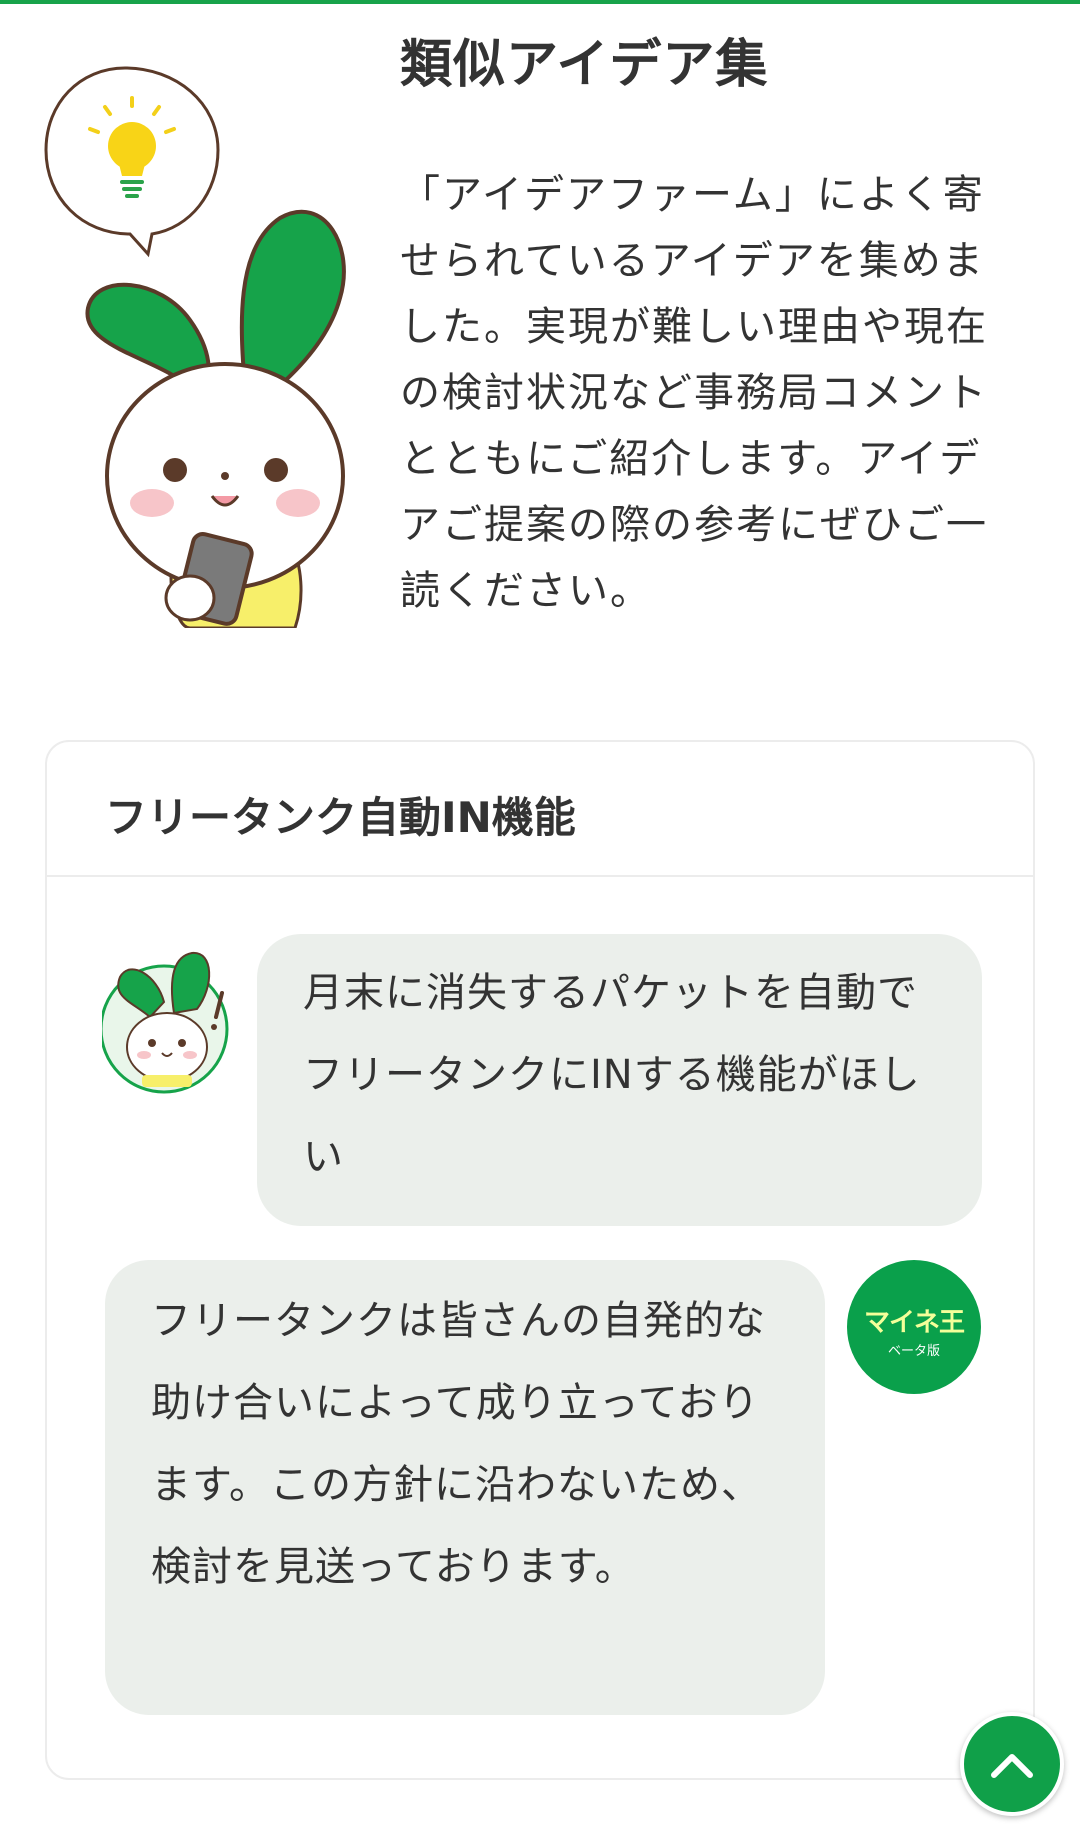 The image size is (1080, 1835). I want to click on brand-name: マイネ王, so click(914, 1323).